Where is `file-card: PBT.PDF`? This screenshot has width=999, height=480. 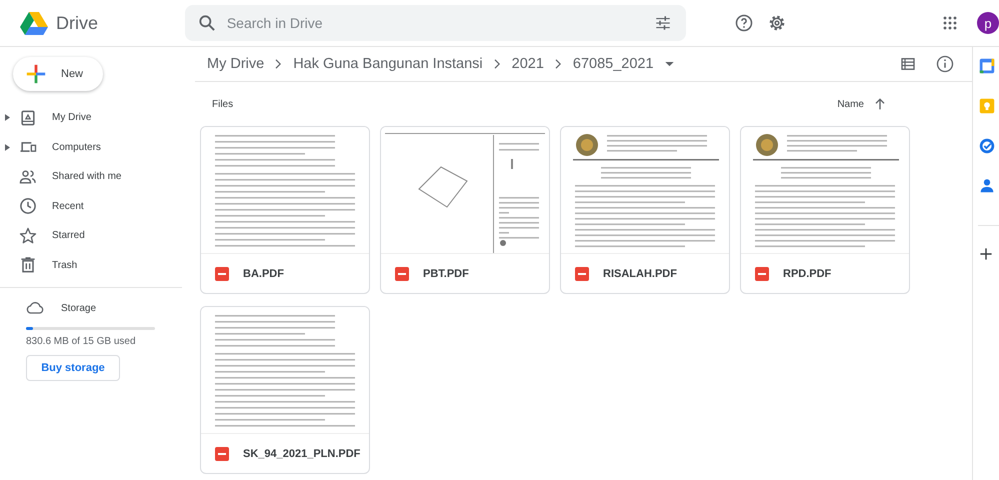 file-card: PBT.PDF is located at coordinates (465, 210).